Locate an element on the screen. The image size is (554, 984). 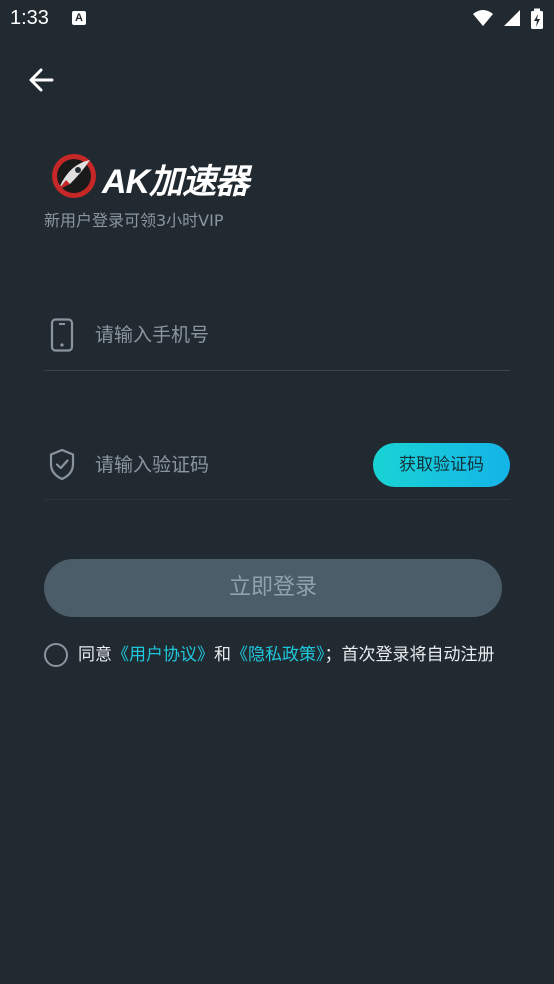
agreement-suffix: ；首次登录将自动注册 is located at coordinates (409, 655).